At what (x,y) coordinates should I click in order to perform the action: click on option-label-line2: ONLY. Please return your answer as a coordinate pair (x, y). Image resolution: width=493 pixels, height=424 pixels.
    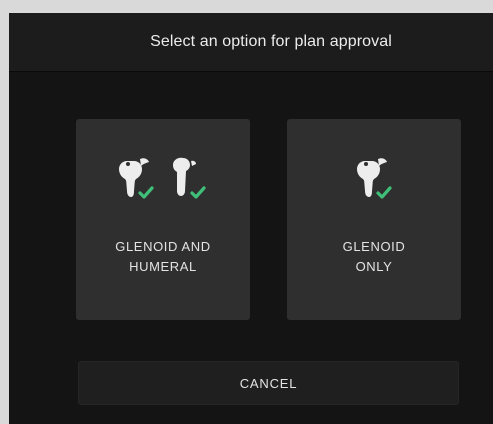
    Looking at the image, I should click on (374, 266).